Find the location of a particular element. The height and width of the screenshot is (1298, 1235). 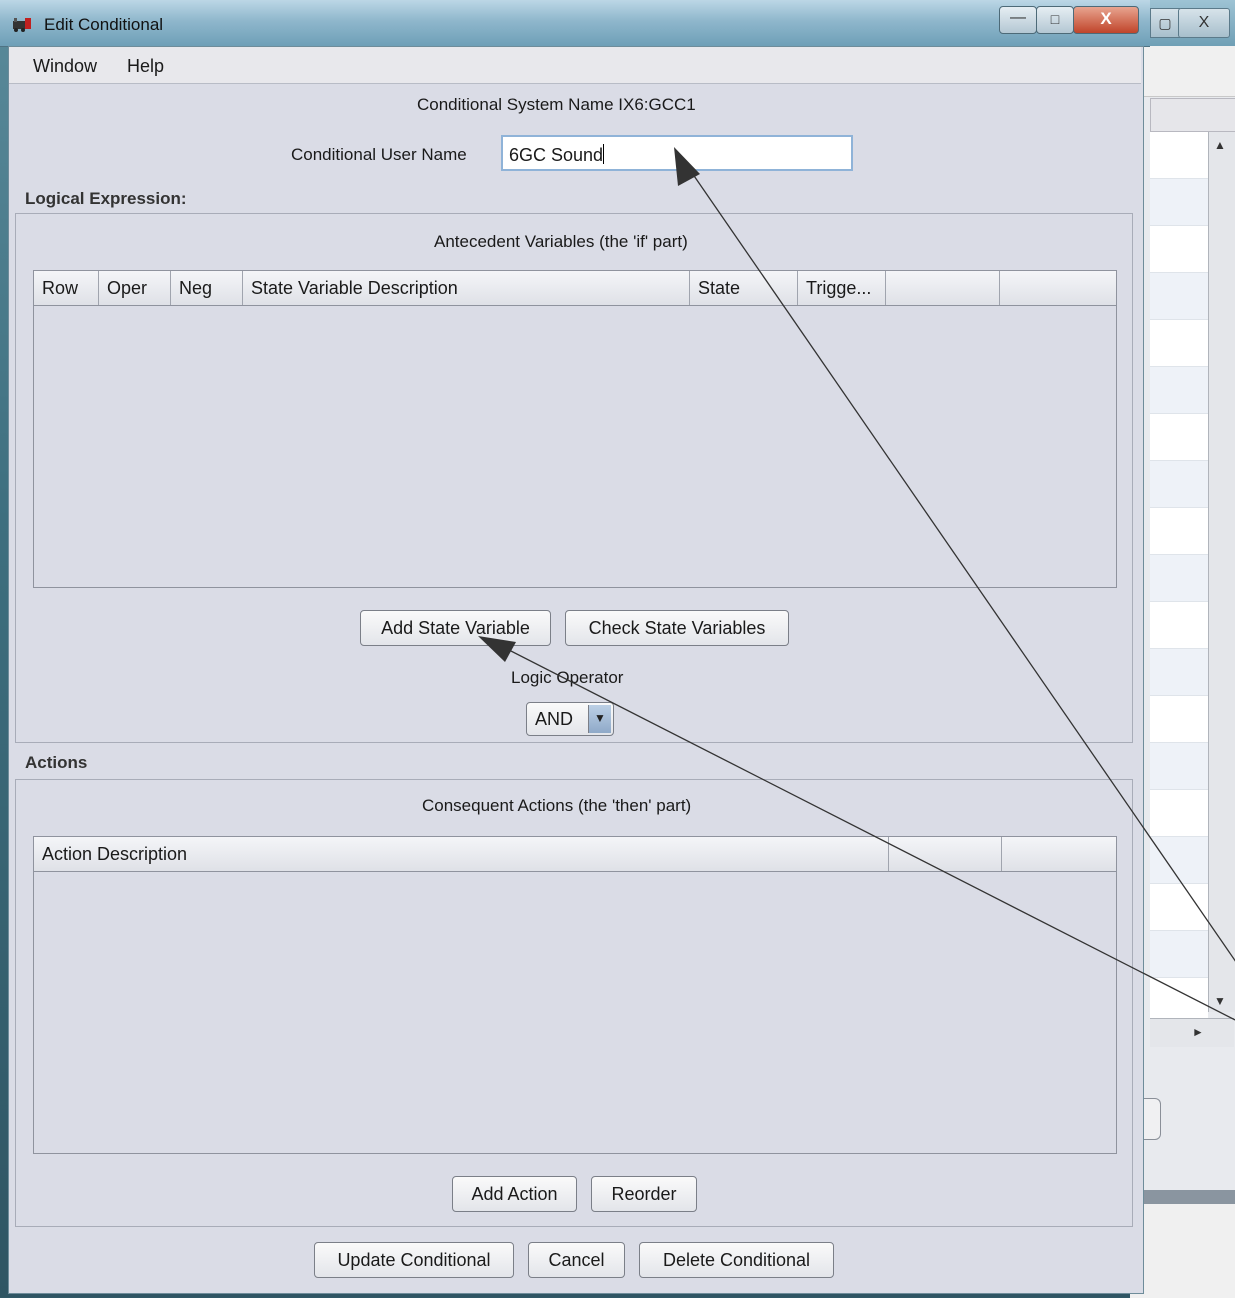

arrow-head-add-state-variable is located at coordinates (497, 649).